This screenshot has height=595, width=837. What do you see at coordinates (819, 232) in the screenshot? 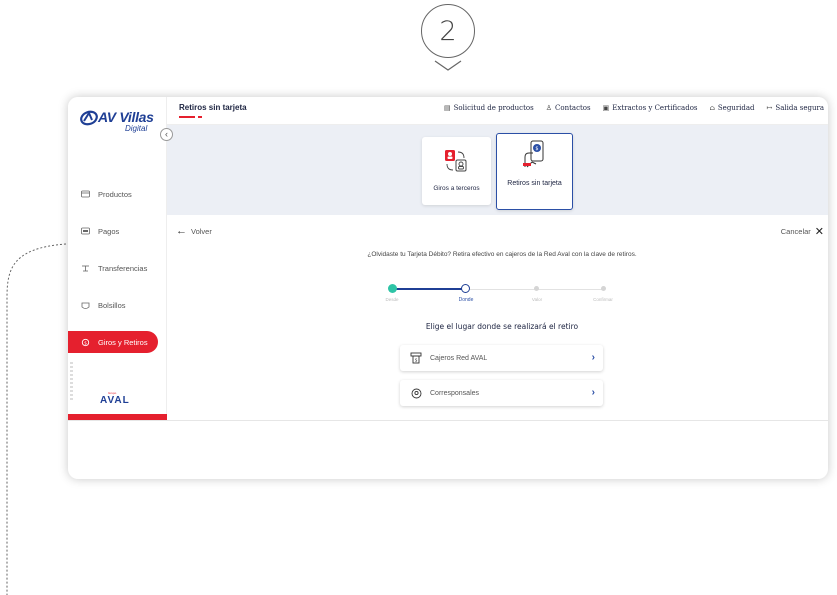
I see `close-icon: ✕` at bounding box center [819, 232].